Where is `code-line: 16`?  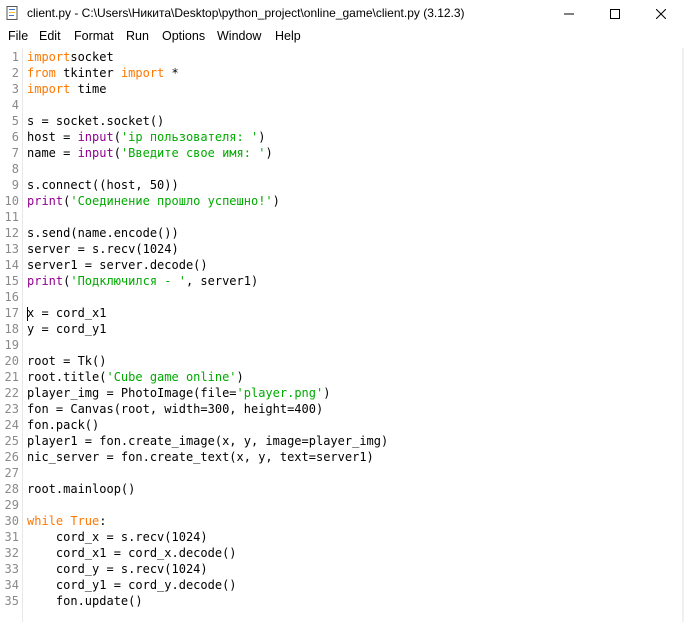 code-line: 16 is located at coordinates (342, 297).